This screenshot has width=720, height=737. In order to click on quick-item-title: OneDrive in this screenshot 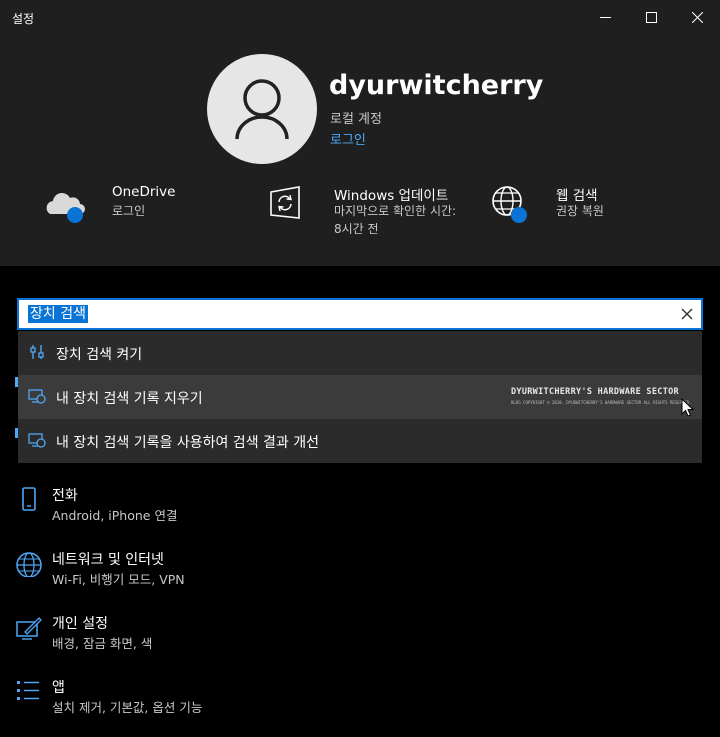, I will do `click(144, 192)`.